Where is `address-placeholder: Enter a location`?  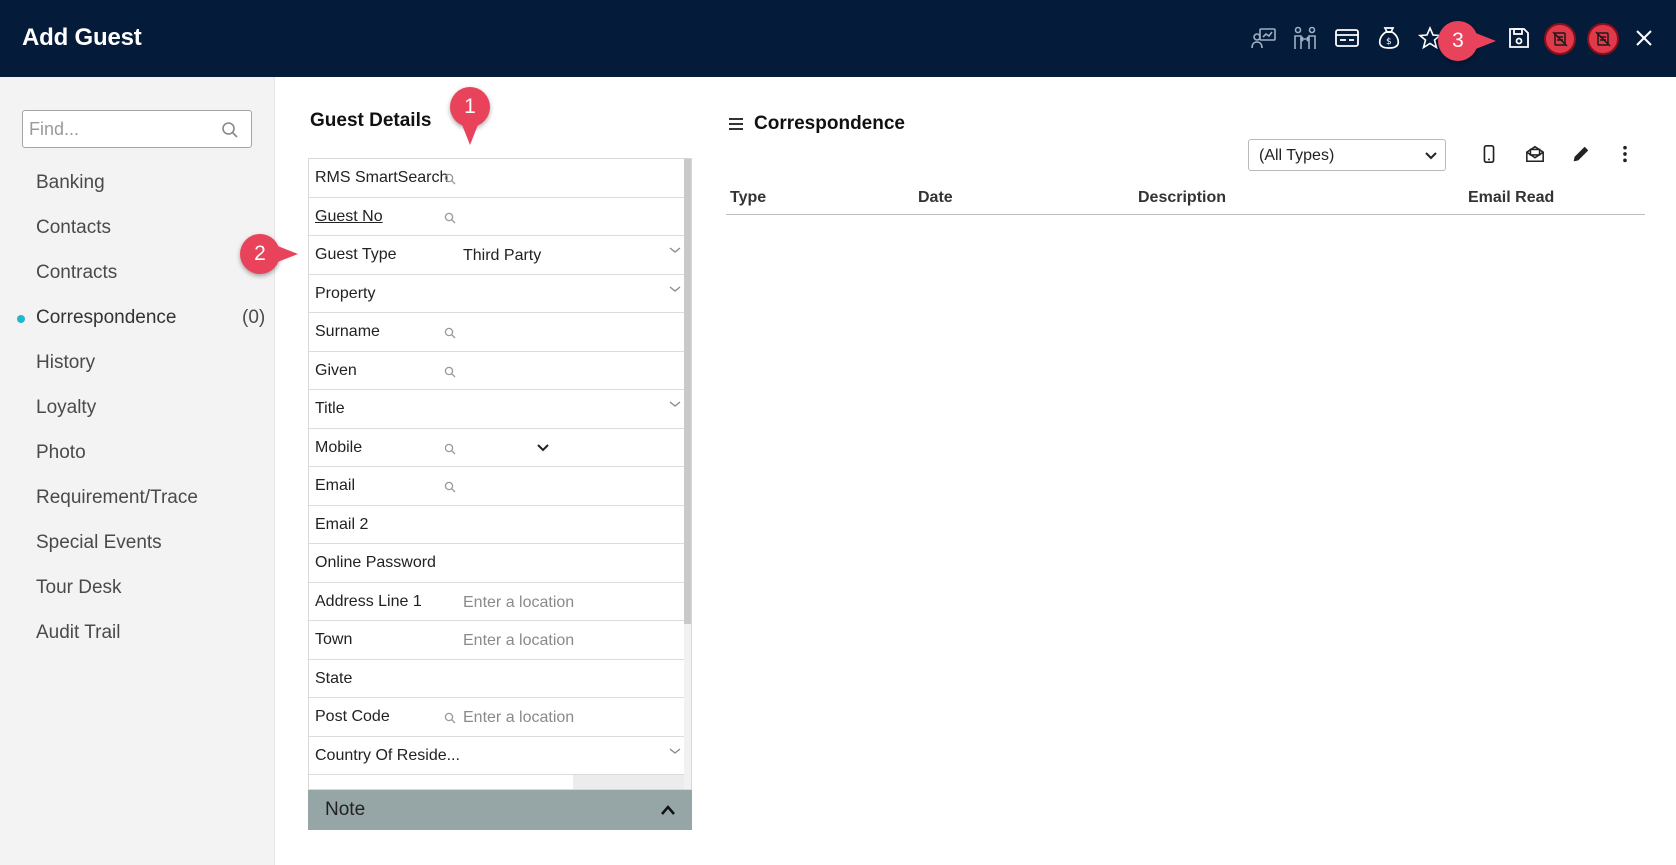 address-placeholder: Enter a location is located at coordinates (518, 603).